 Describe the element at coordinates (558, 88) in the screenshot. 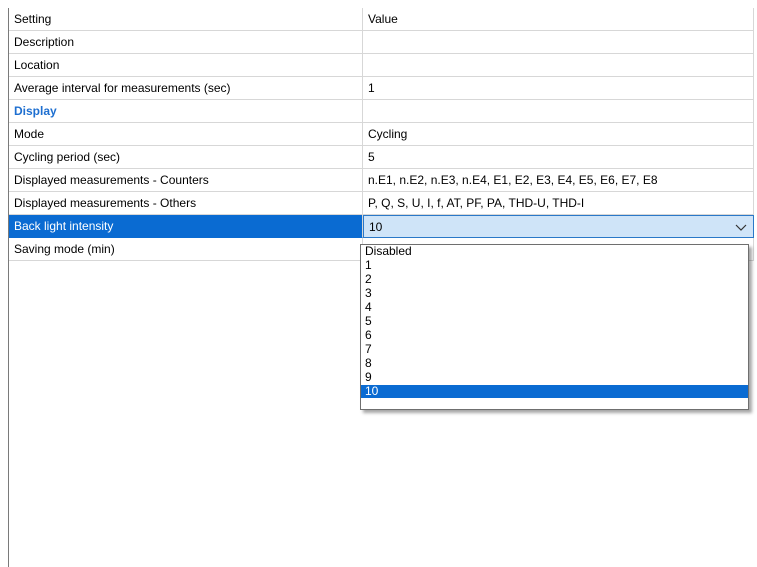

I see `value-field: 1` at that location.